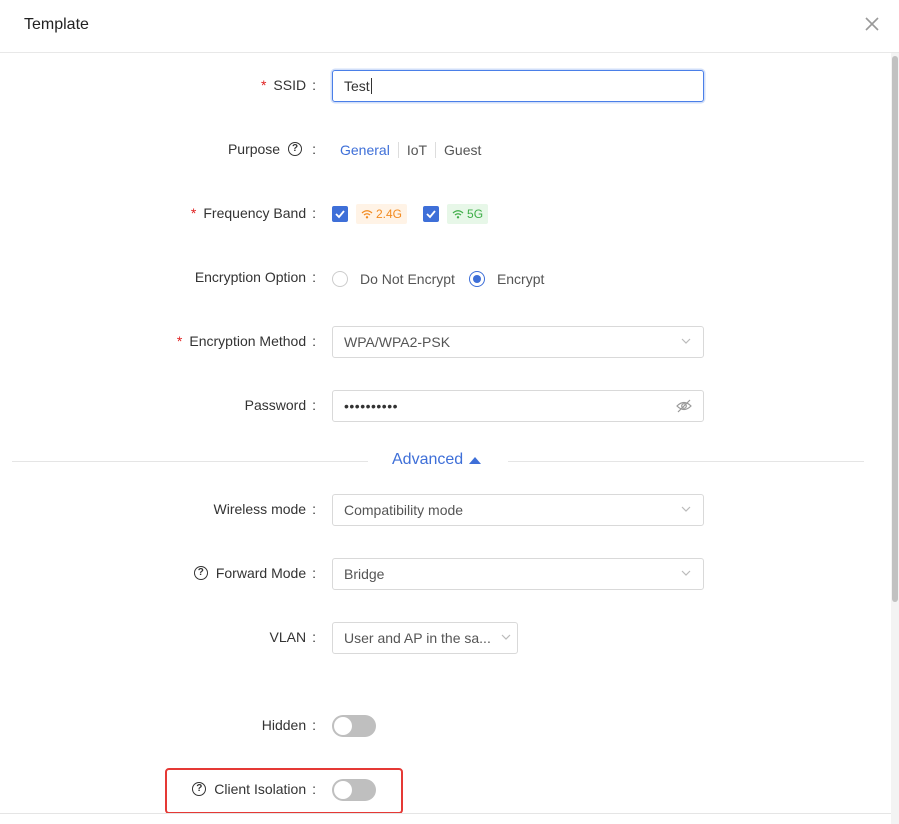 This screenshot has height=824, width=899. What do you see at coordinates (407, 279) in the screenshot?
I see `do-not-encrypt-label: Do Not Encrypt` at bounding box center [407, 279].